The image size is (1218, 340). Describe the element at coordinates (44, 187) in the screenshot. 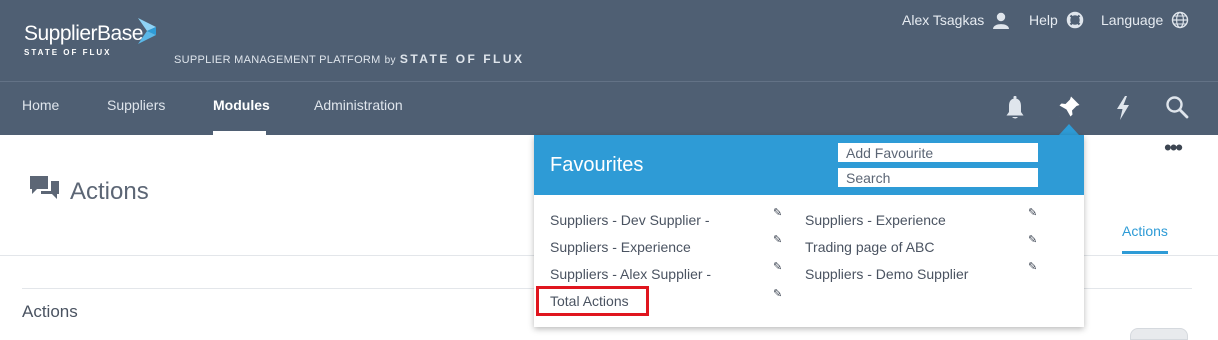

I see `chat-bubbles-icon` at that location.